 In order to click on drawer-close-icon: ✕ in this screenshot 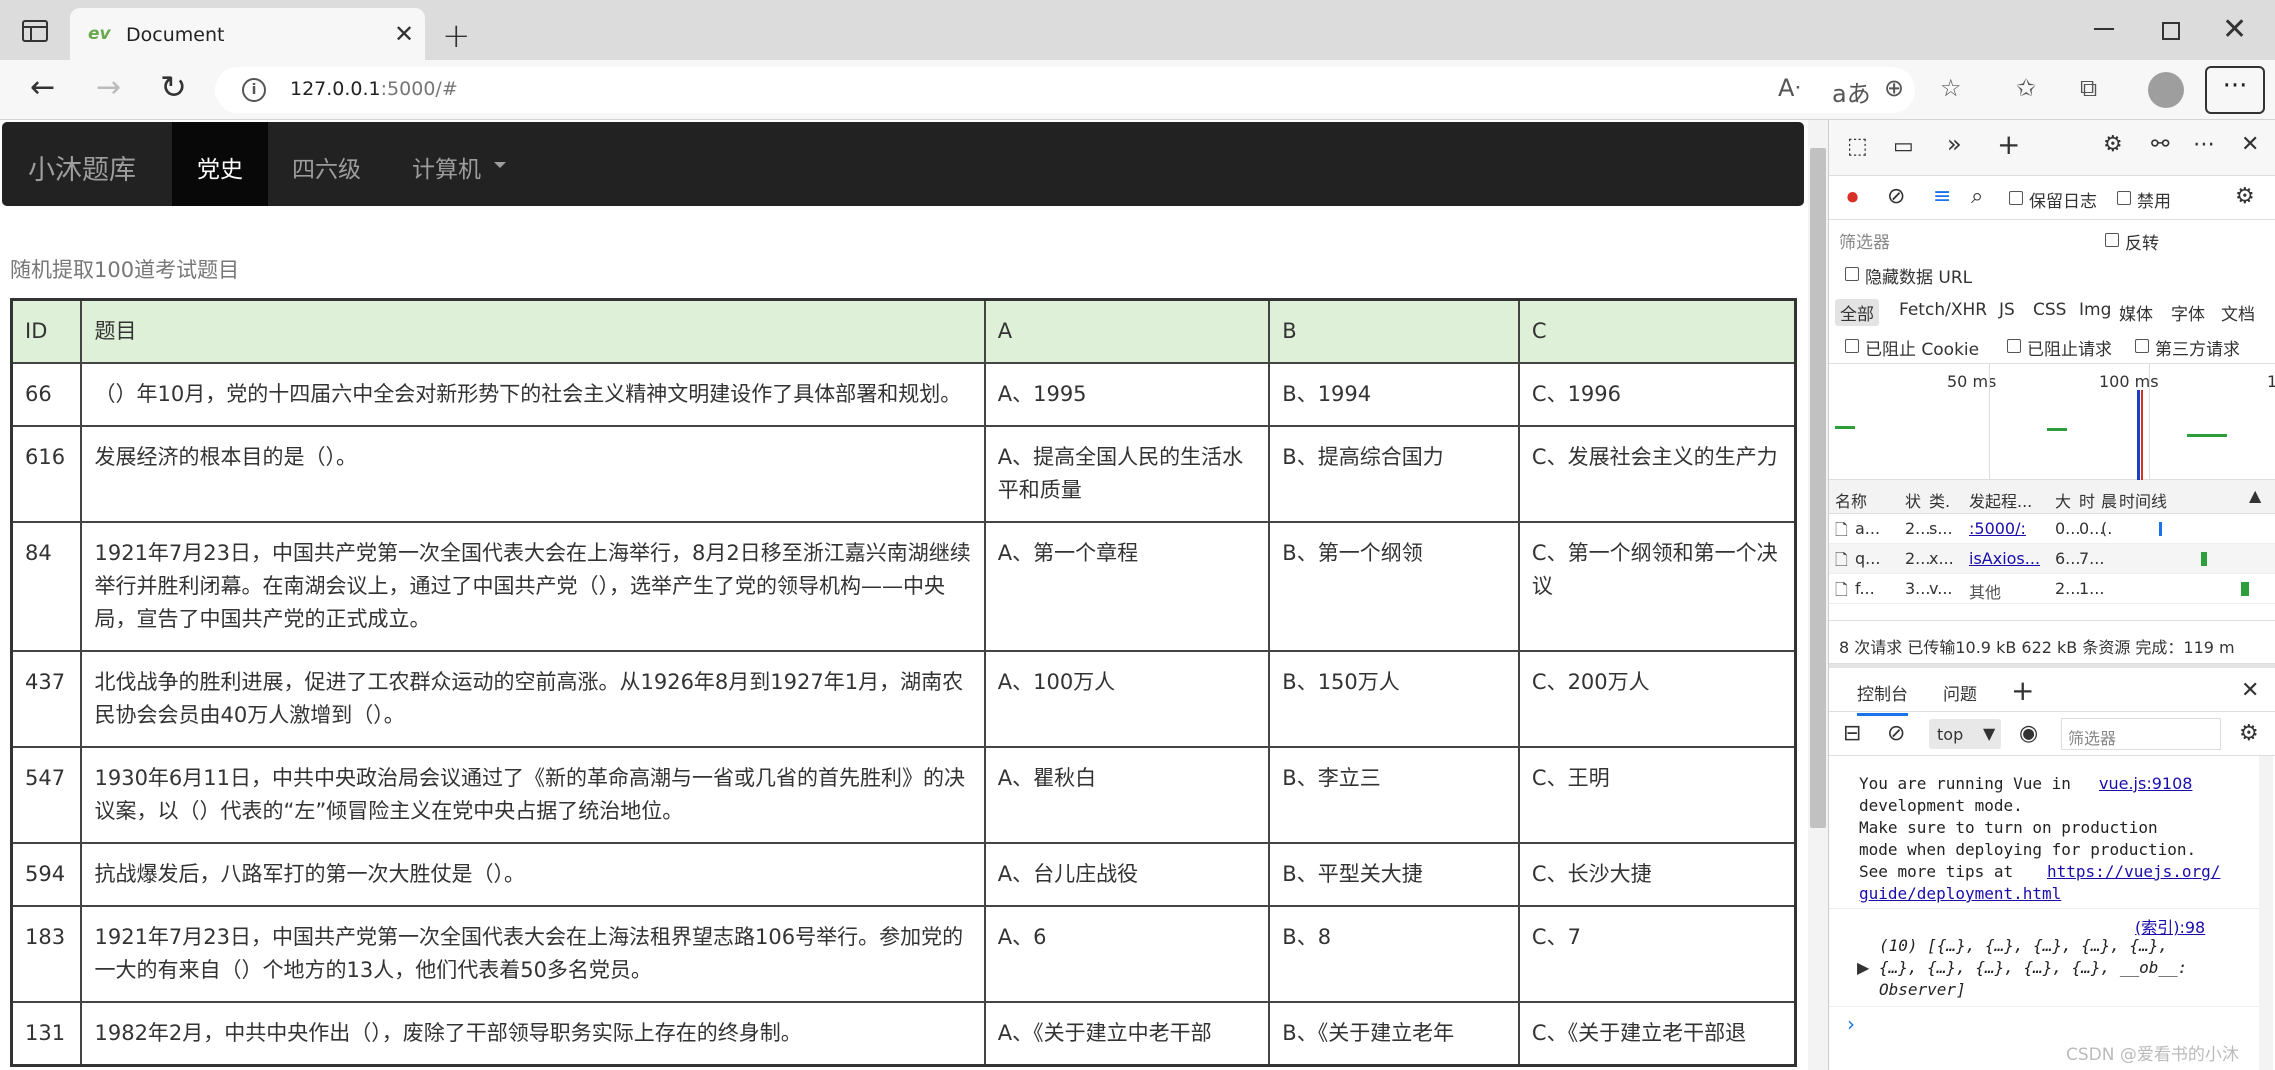, I will do `click(2250, 690)`.